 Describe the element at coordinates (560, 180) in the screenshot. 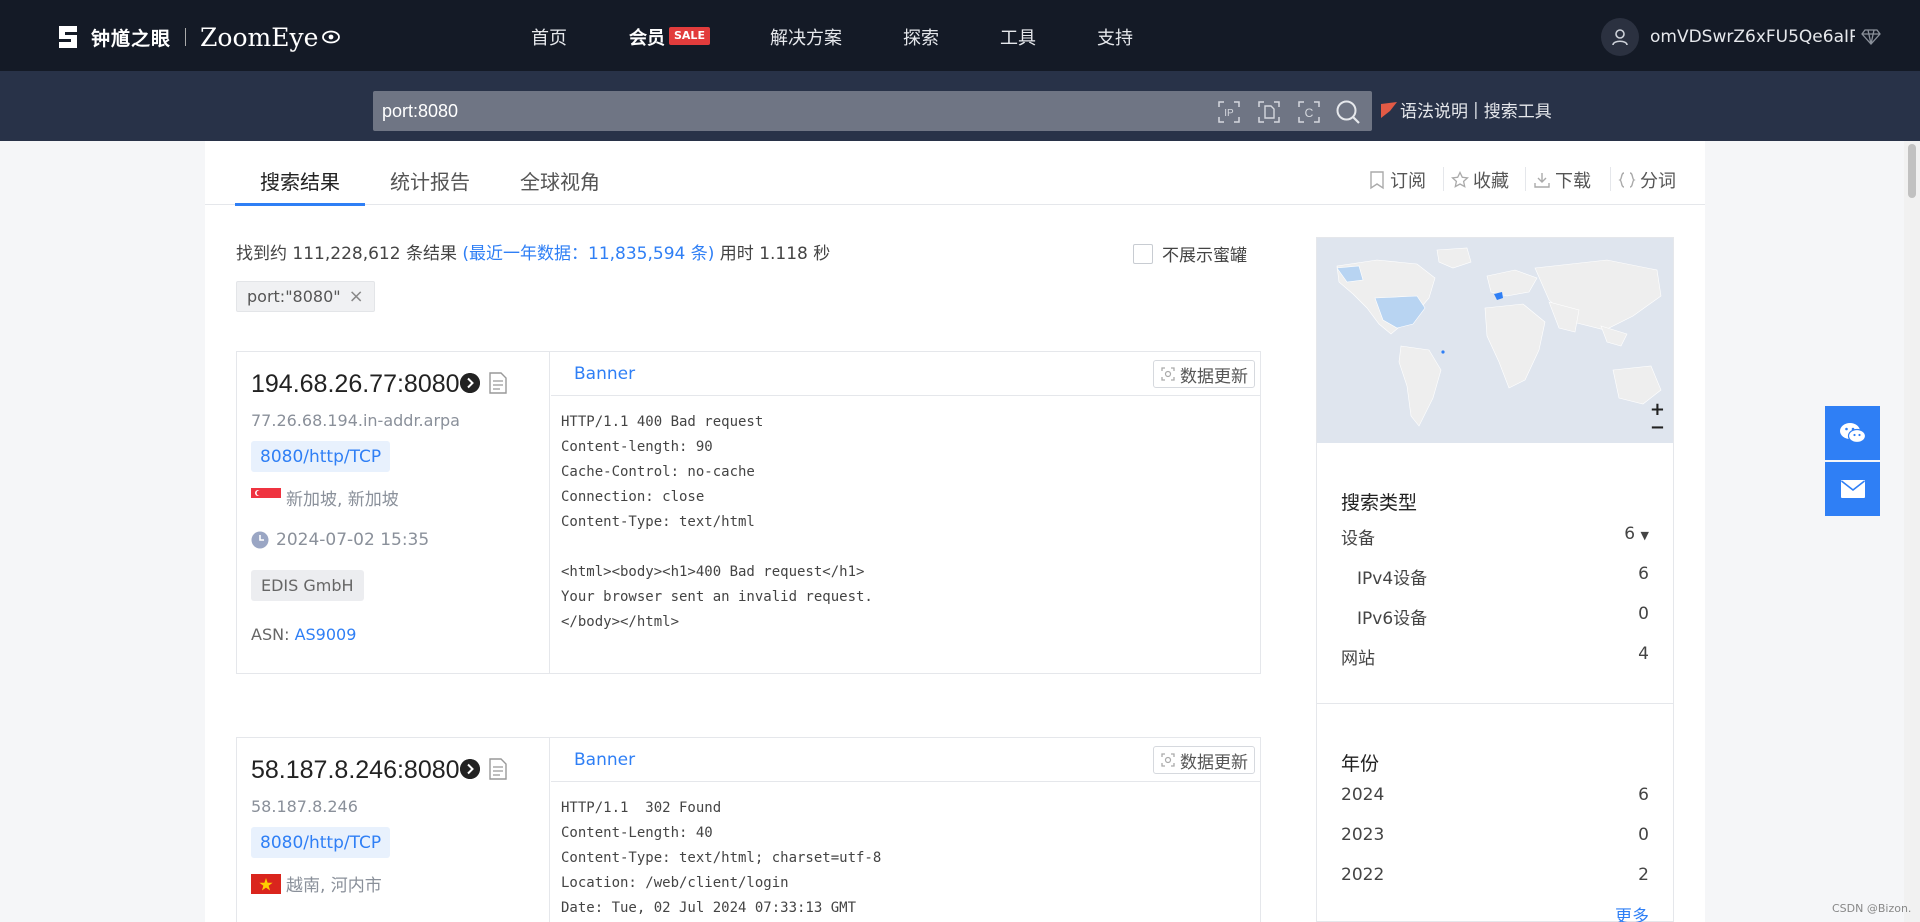

I see `tab-global-view: 全球视角` at that location.